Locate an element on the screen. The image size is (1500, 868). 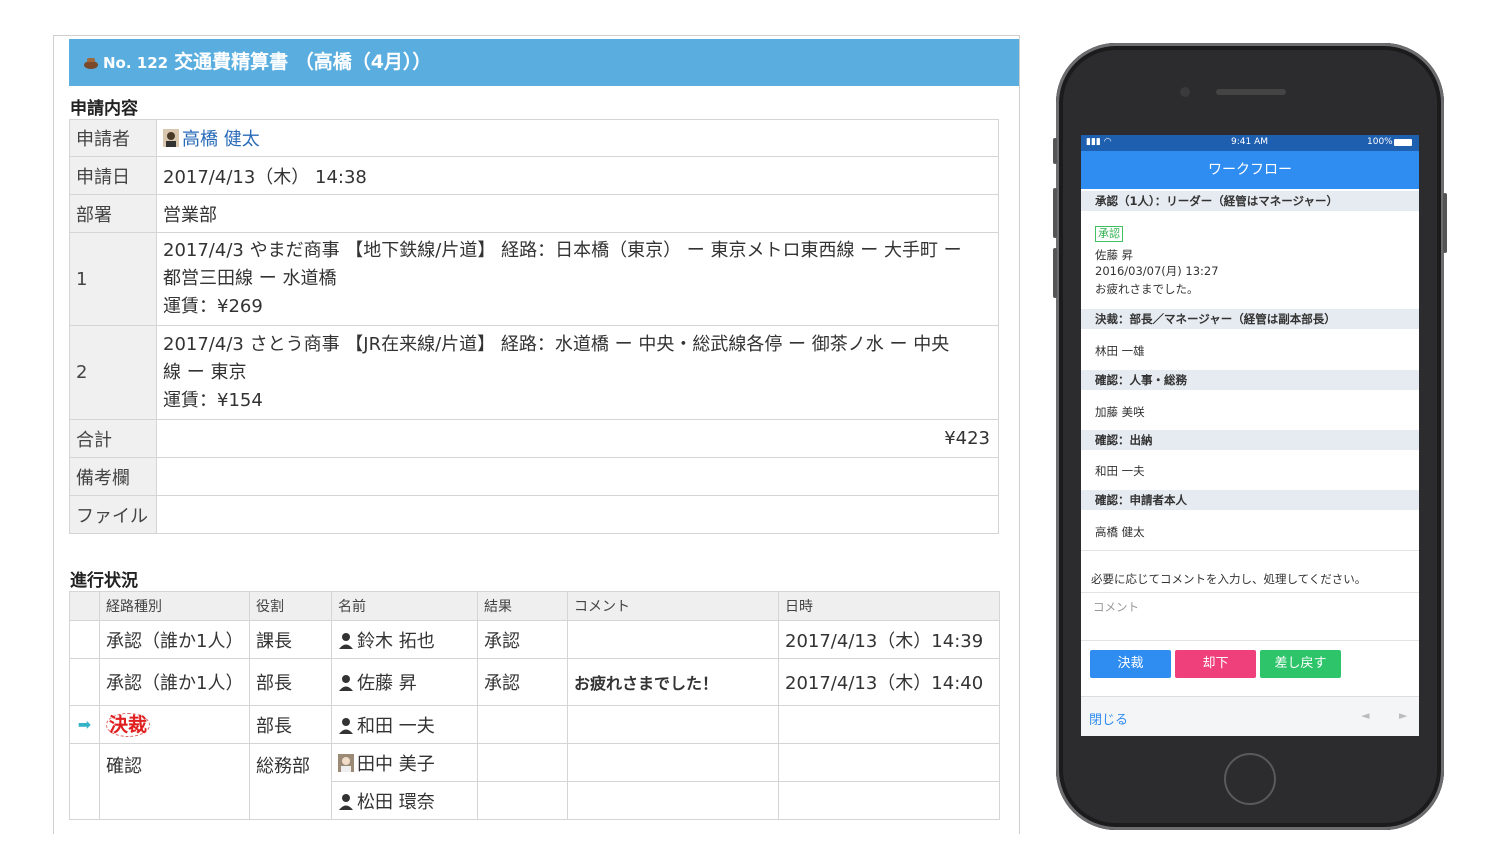
datetime: 2017/4/13（木）14:39 is located at coordinates (889, 639).